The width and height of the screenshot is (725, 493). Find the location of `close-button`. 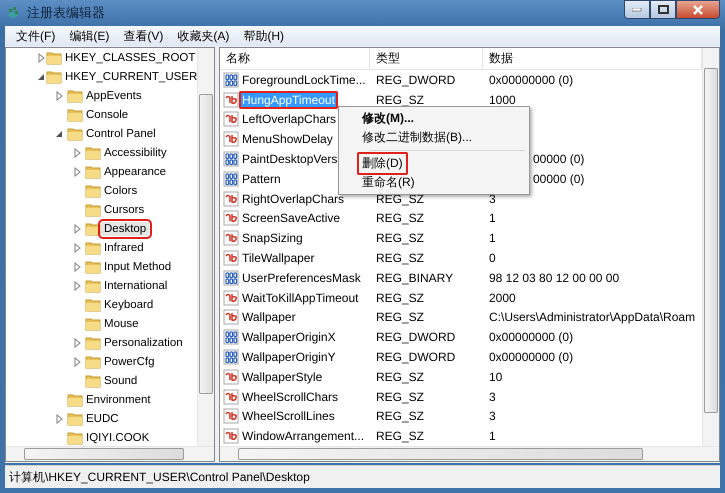

close-button is located at coordinates (698, 9).